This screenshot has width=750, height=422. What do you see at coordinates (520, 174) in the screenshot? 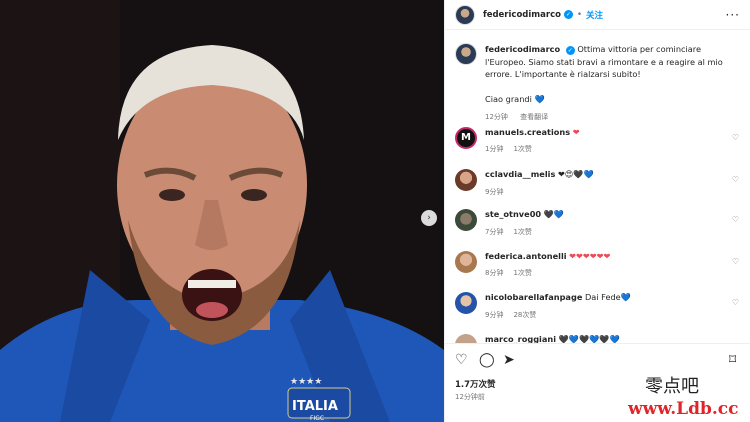
I see `comment-username: cclavdia__melis` at bounding box center [520, 174].